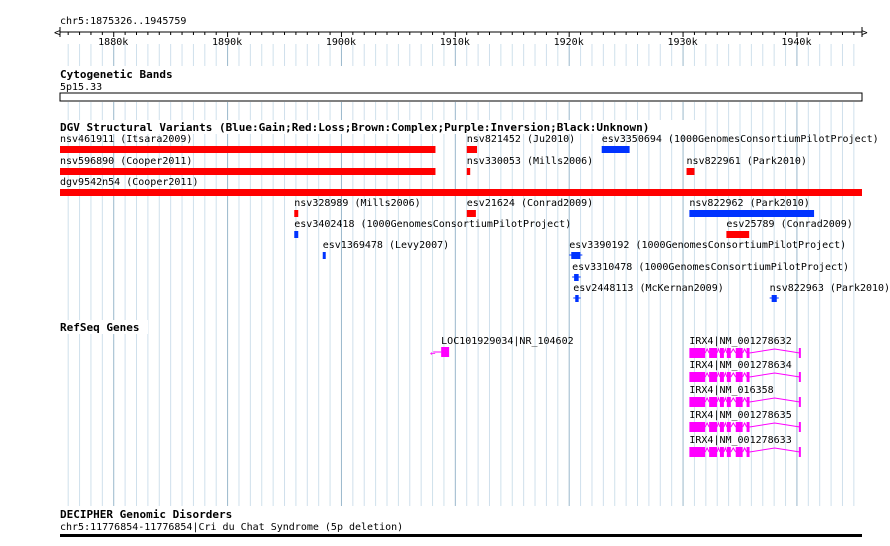 Image resolution: width=890 pixels, height=546 pixels. Describe the element at coordinates (455, 42) in the screenshot. I see `ruler-tick-label: 1910k` at that location.